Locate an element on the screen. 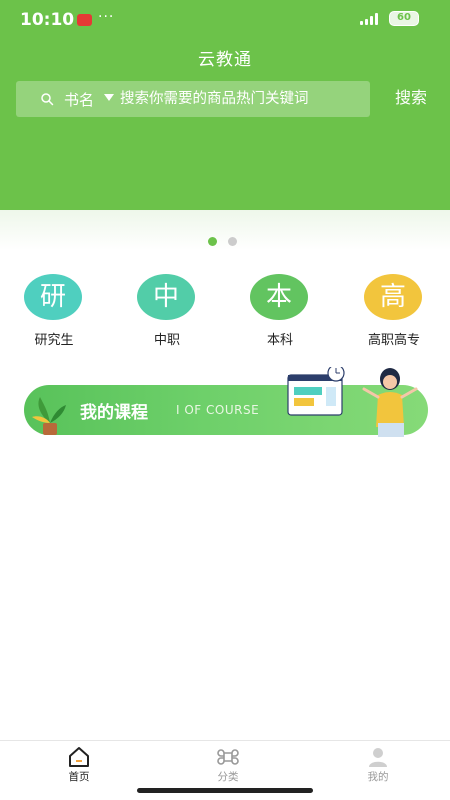 This screenshot has width=450, height=800. command-icon is located at coordinates (228, 757).